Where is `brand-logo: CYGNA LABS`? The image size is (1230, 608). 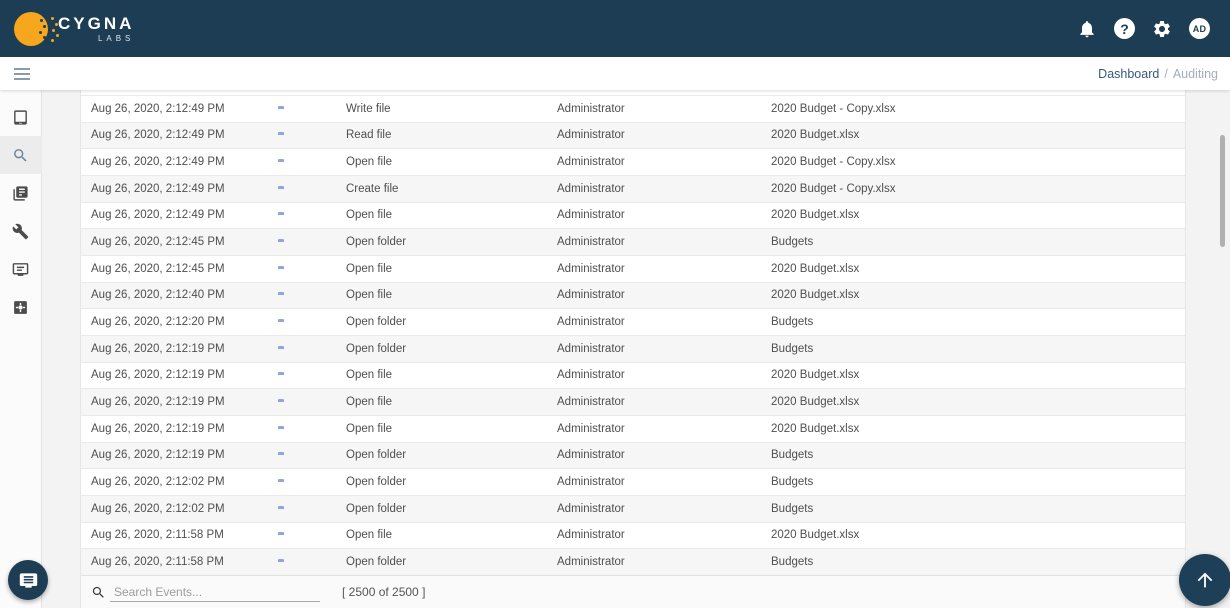 brand-logo: CYGNA LABS is located at coordinates (74, 28).